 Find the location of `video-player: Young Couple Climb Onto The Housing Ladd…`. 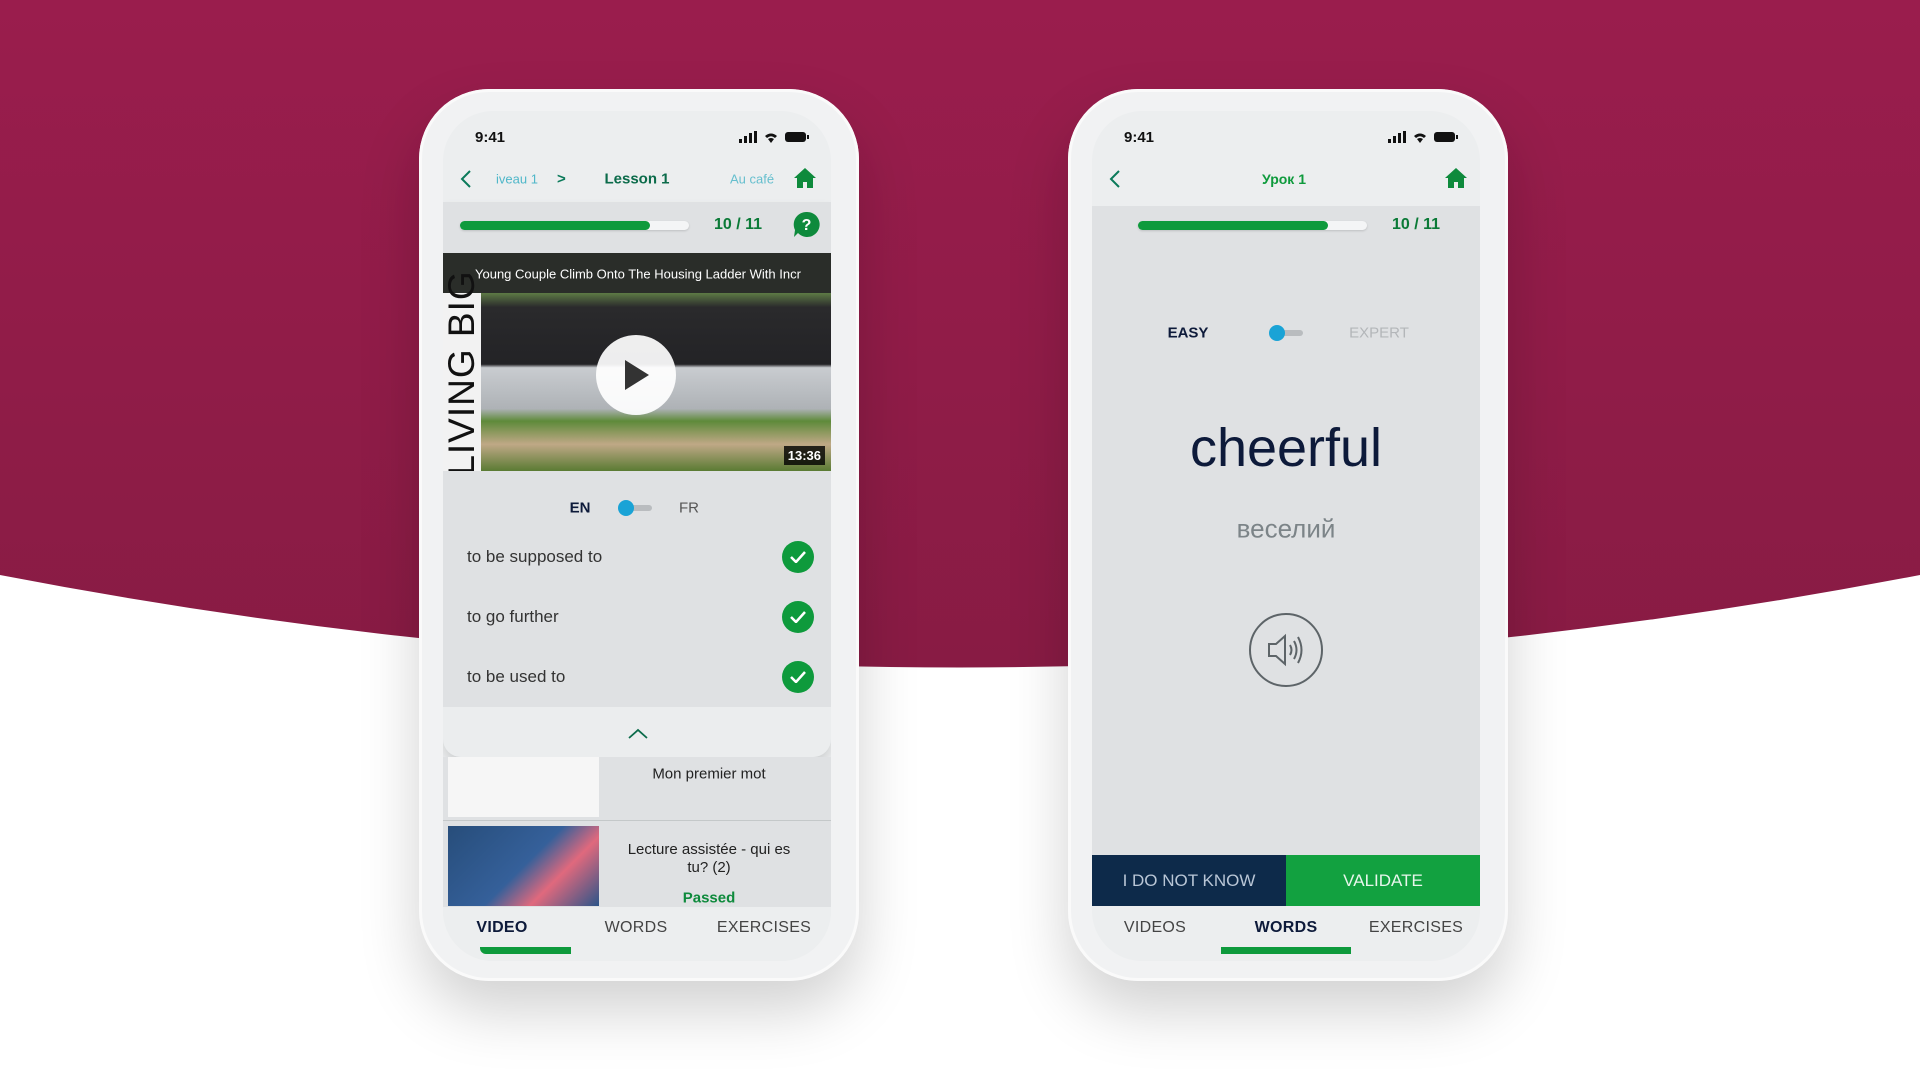

video-player: Young Couple Climb Onto The Housing Ladd… is located at coordinates (637, 362).